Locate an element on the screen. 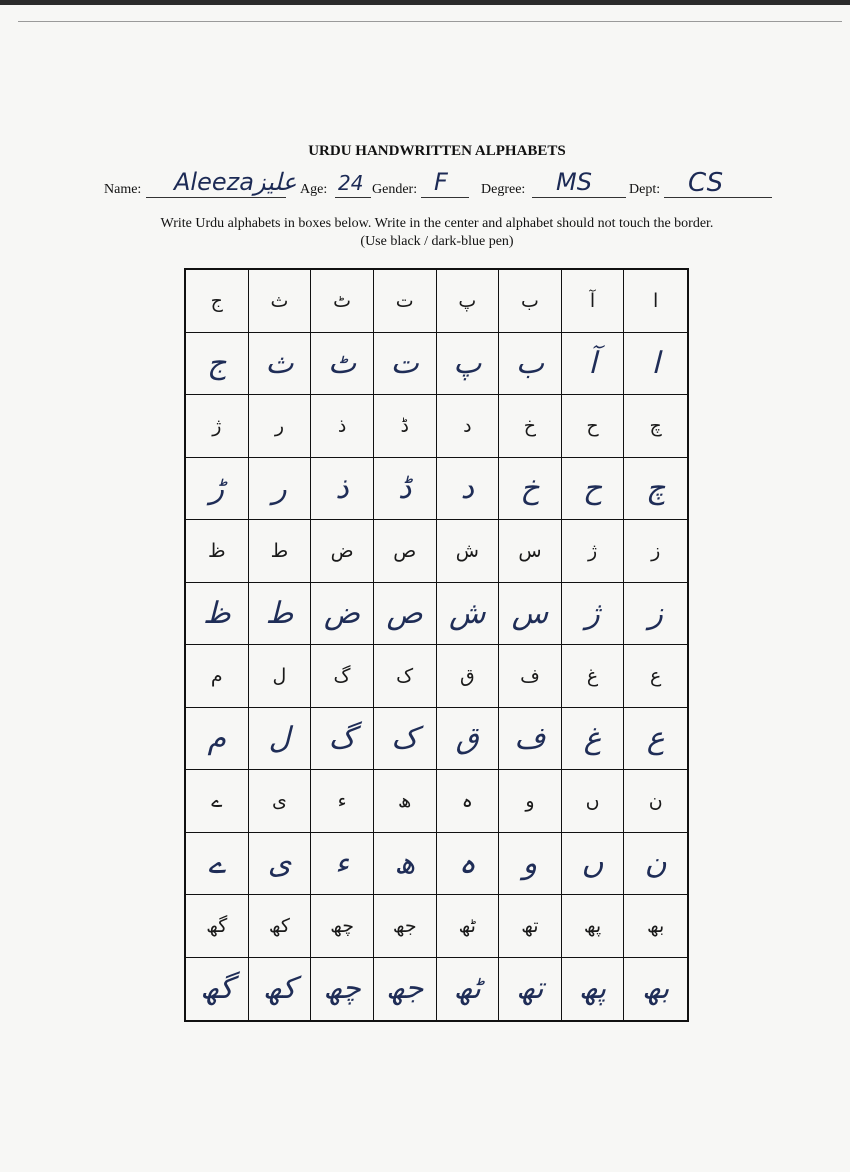 The height and width of the screenshot is (1172, 850). handwritten-letter-cell: د is located at coordinates (468, 488).